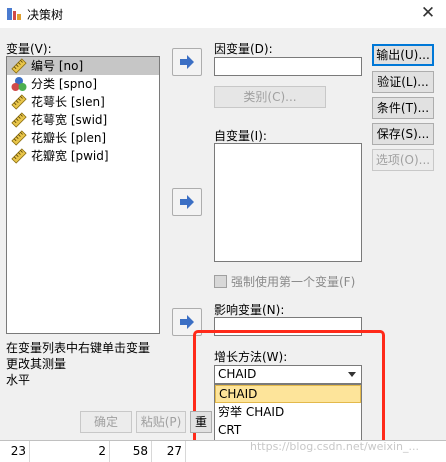 This screenshot has width=446, height=462. I want to click on paste-button: 粘贴(P), so click(161, 422).